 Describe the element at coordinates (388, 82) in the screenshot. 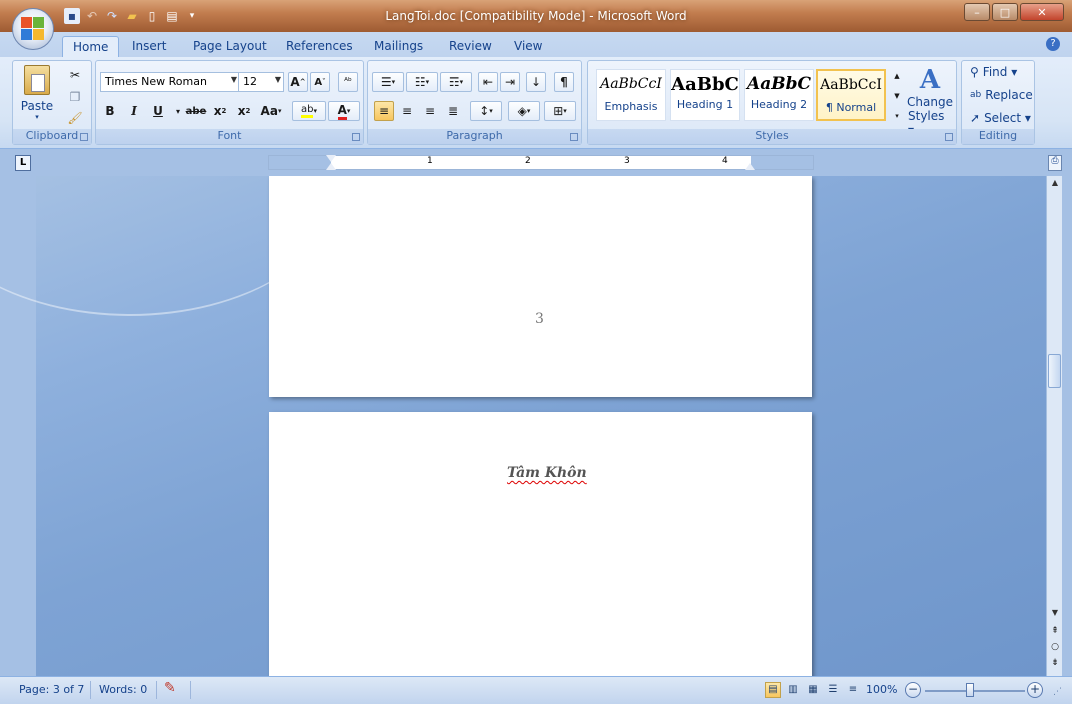

I see `bullets-icon: ☰ ▾` at that location.